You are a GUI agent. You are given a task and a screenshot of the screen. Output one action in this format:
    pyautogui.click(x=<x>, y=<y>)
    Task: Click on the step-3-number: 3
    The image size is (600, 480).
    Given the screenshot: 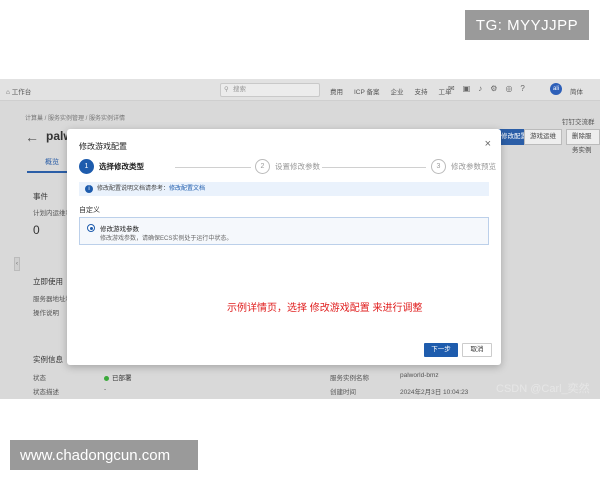 What is the action you would take?
    pyautogui.click(x=438, y=166)
    